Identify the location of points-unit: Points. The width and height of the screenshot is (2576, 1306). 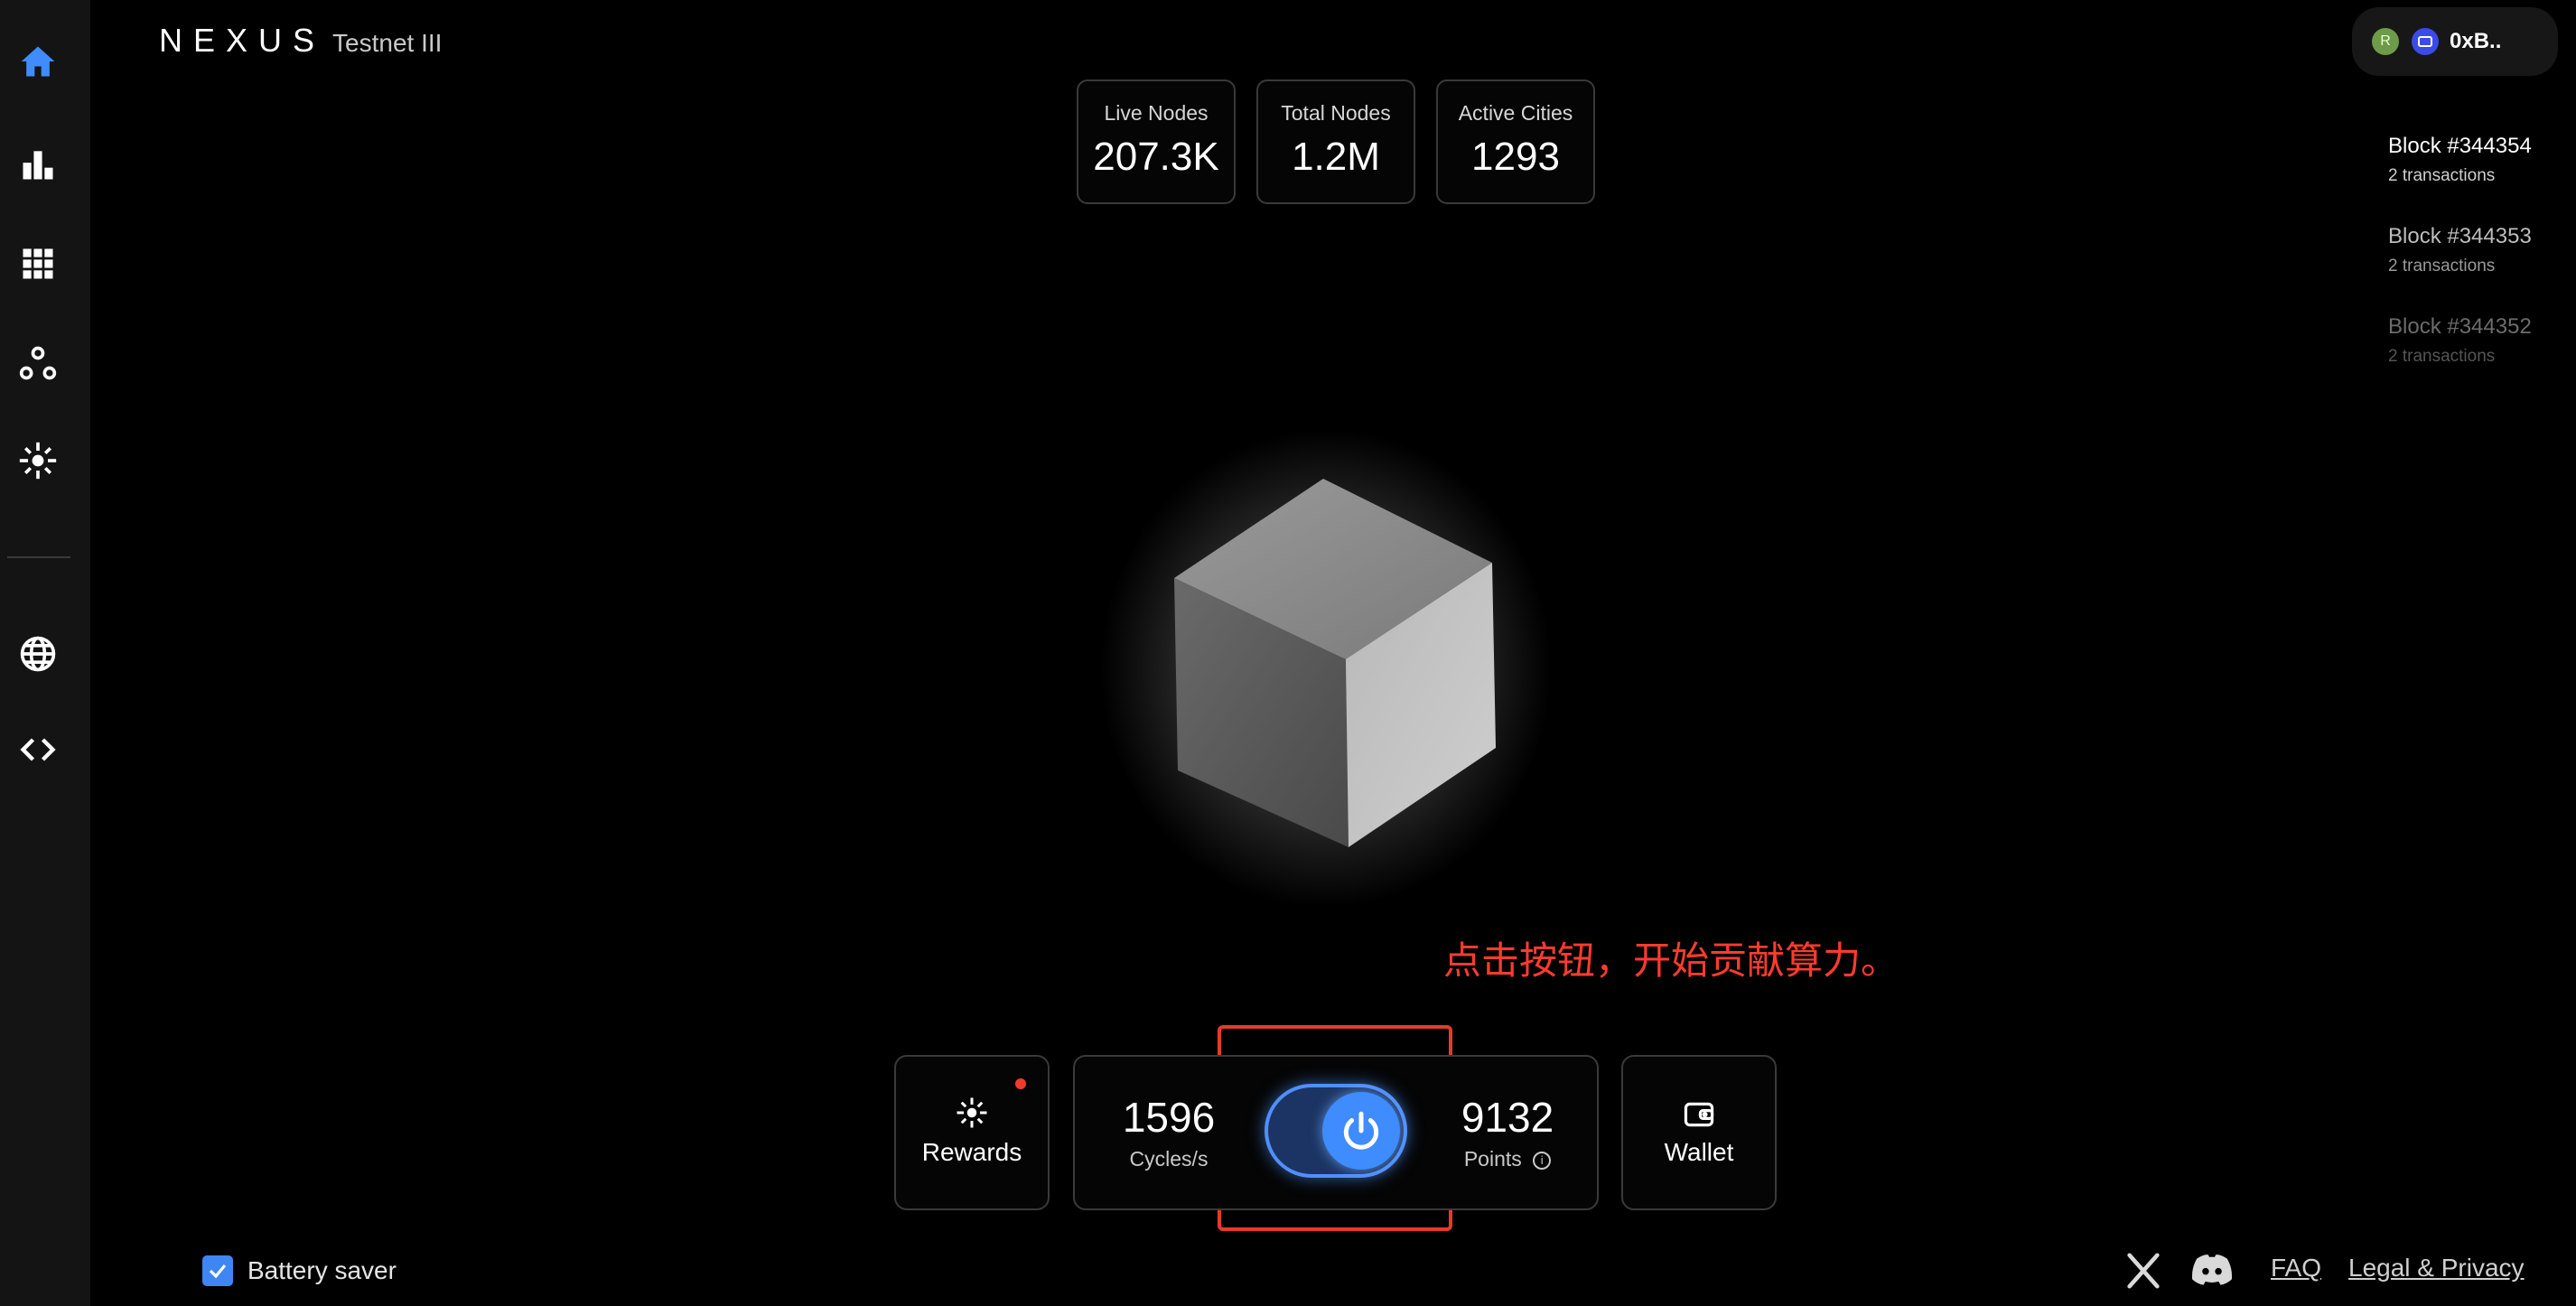
(1492, 1159).